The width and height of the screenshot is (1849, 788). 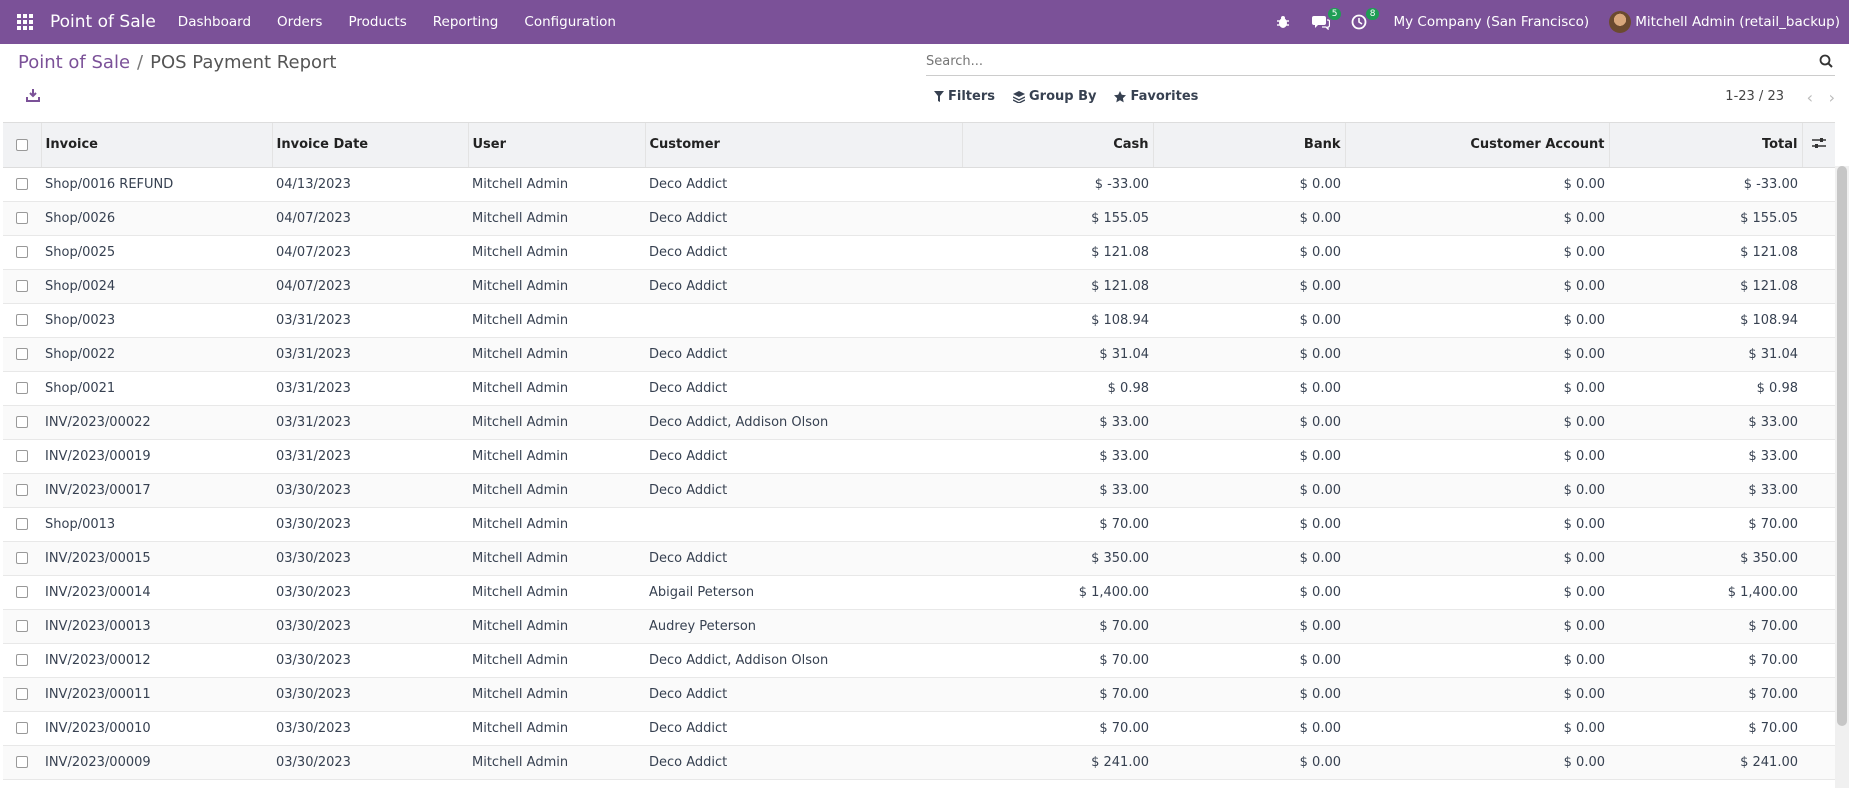 I want to click on row-spacer, so click(x=1818, y=354).